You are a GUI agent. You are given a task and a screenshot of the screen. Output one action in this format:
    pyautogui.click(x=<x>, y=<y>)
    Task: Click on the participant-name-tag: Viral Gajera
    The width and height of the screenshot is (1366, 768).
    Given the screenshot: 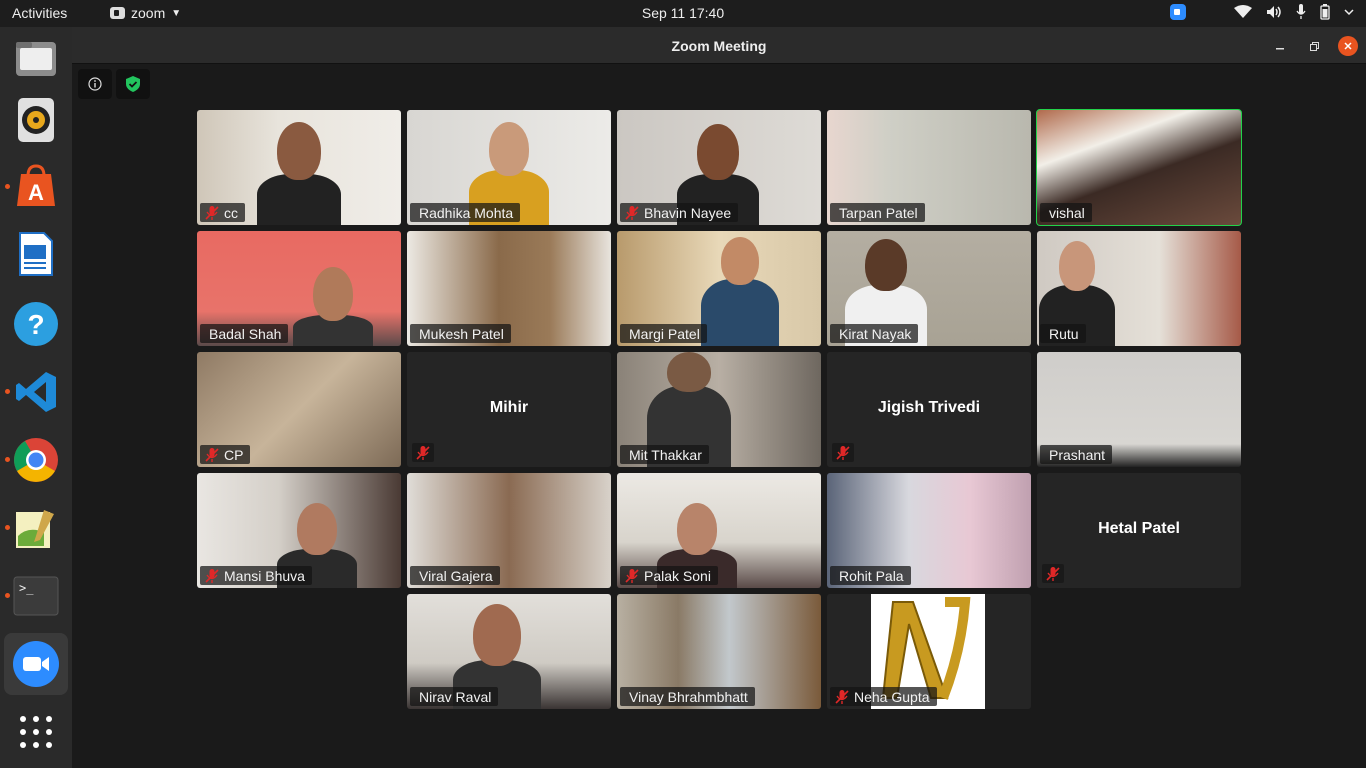 What is the action you would take?
    pyautogui.click(x=455, y=575)
    